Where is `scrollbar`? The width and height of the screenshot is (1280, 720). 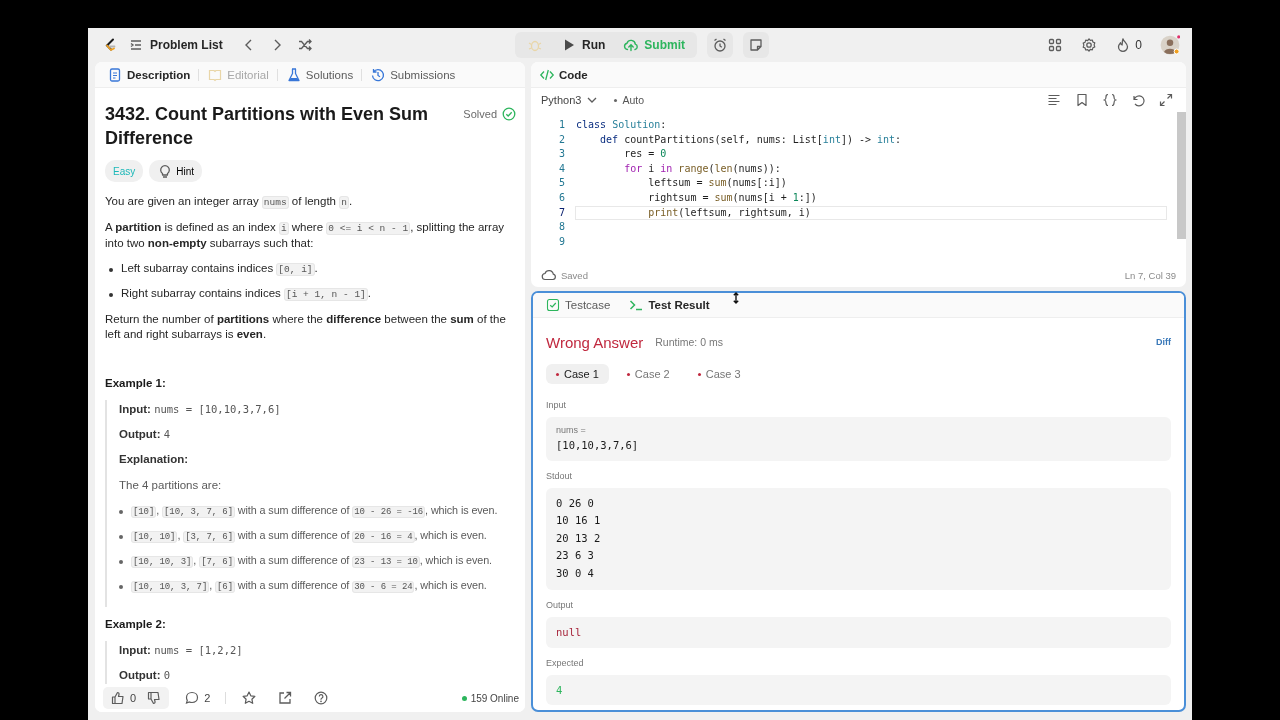
scrollbar is located at coordinates (1181, 175).